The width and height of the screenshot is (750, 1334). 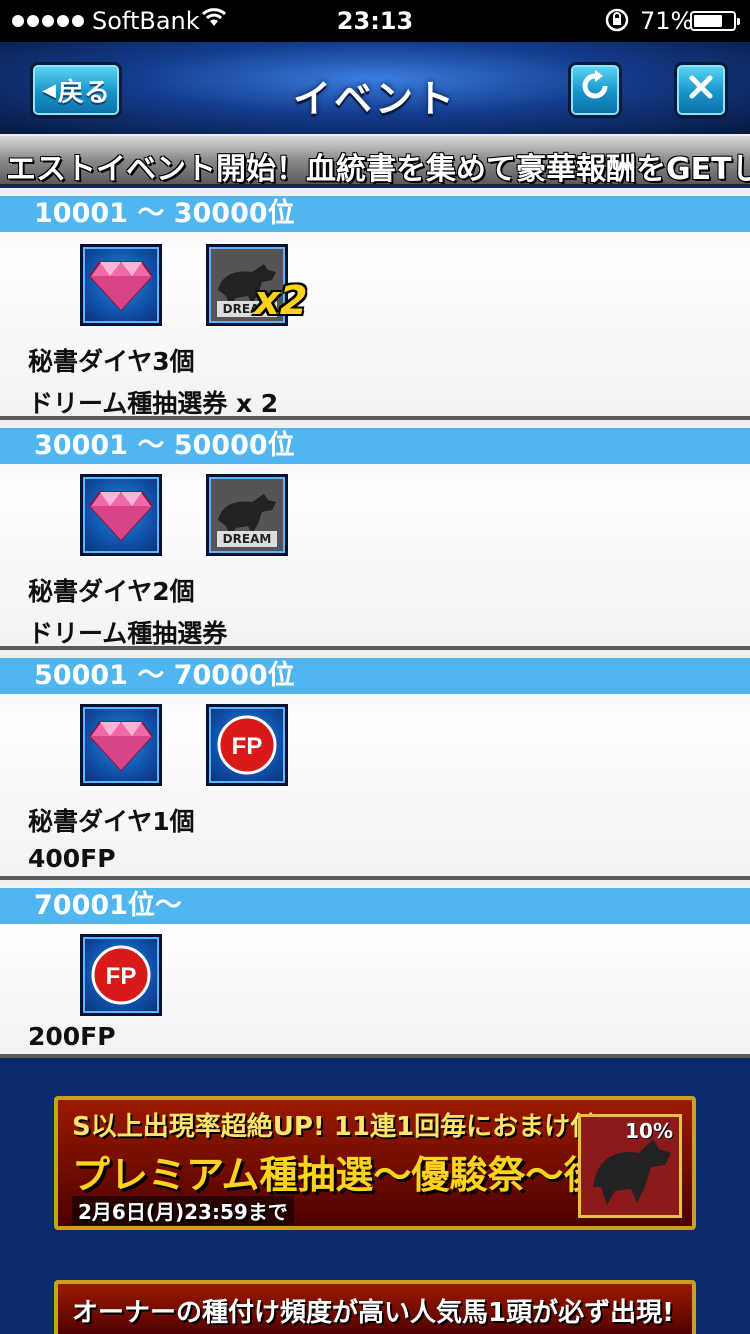 I want to click on status-bar: SoftBank 23:13 71%, so click(x=375, y=21).